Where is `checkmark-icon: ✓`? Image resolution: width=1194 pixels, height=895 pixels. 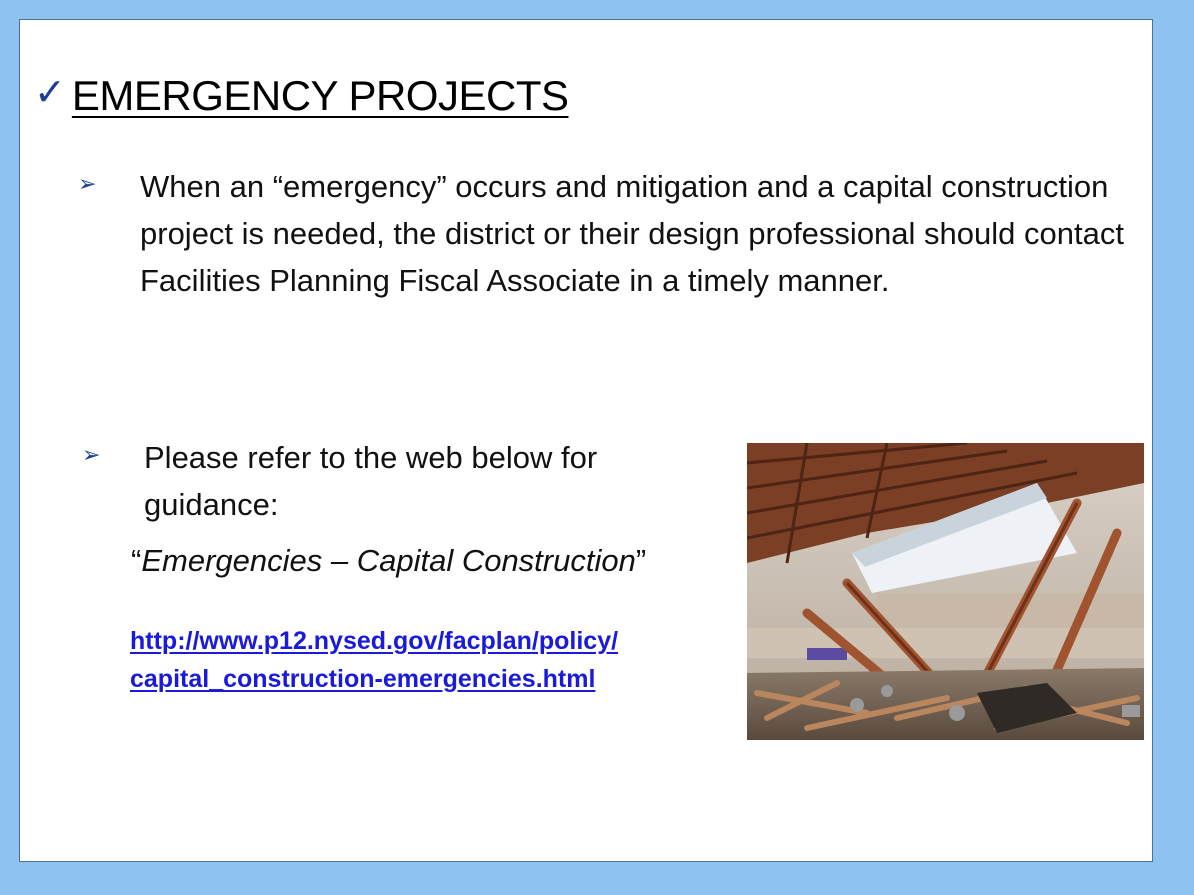
checkmark-icon: ✓ is located at coordinates (50, 93).